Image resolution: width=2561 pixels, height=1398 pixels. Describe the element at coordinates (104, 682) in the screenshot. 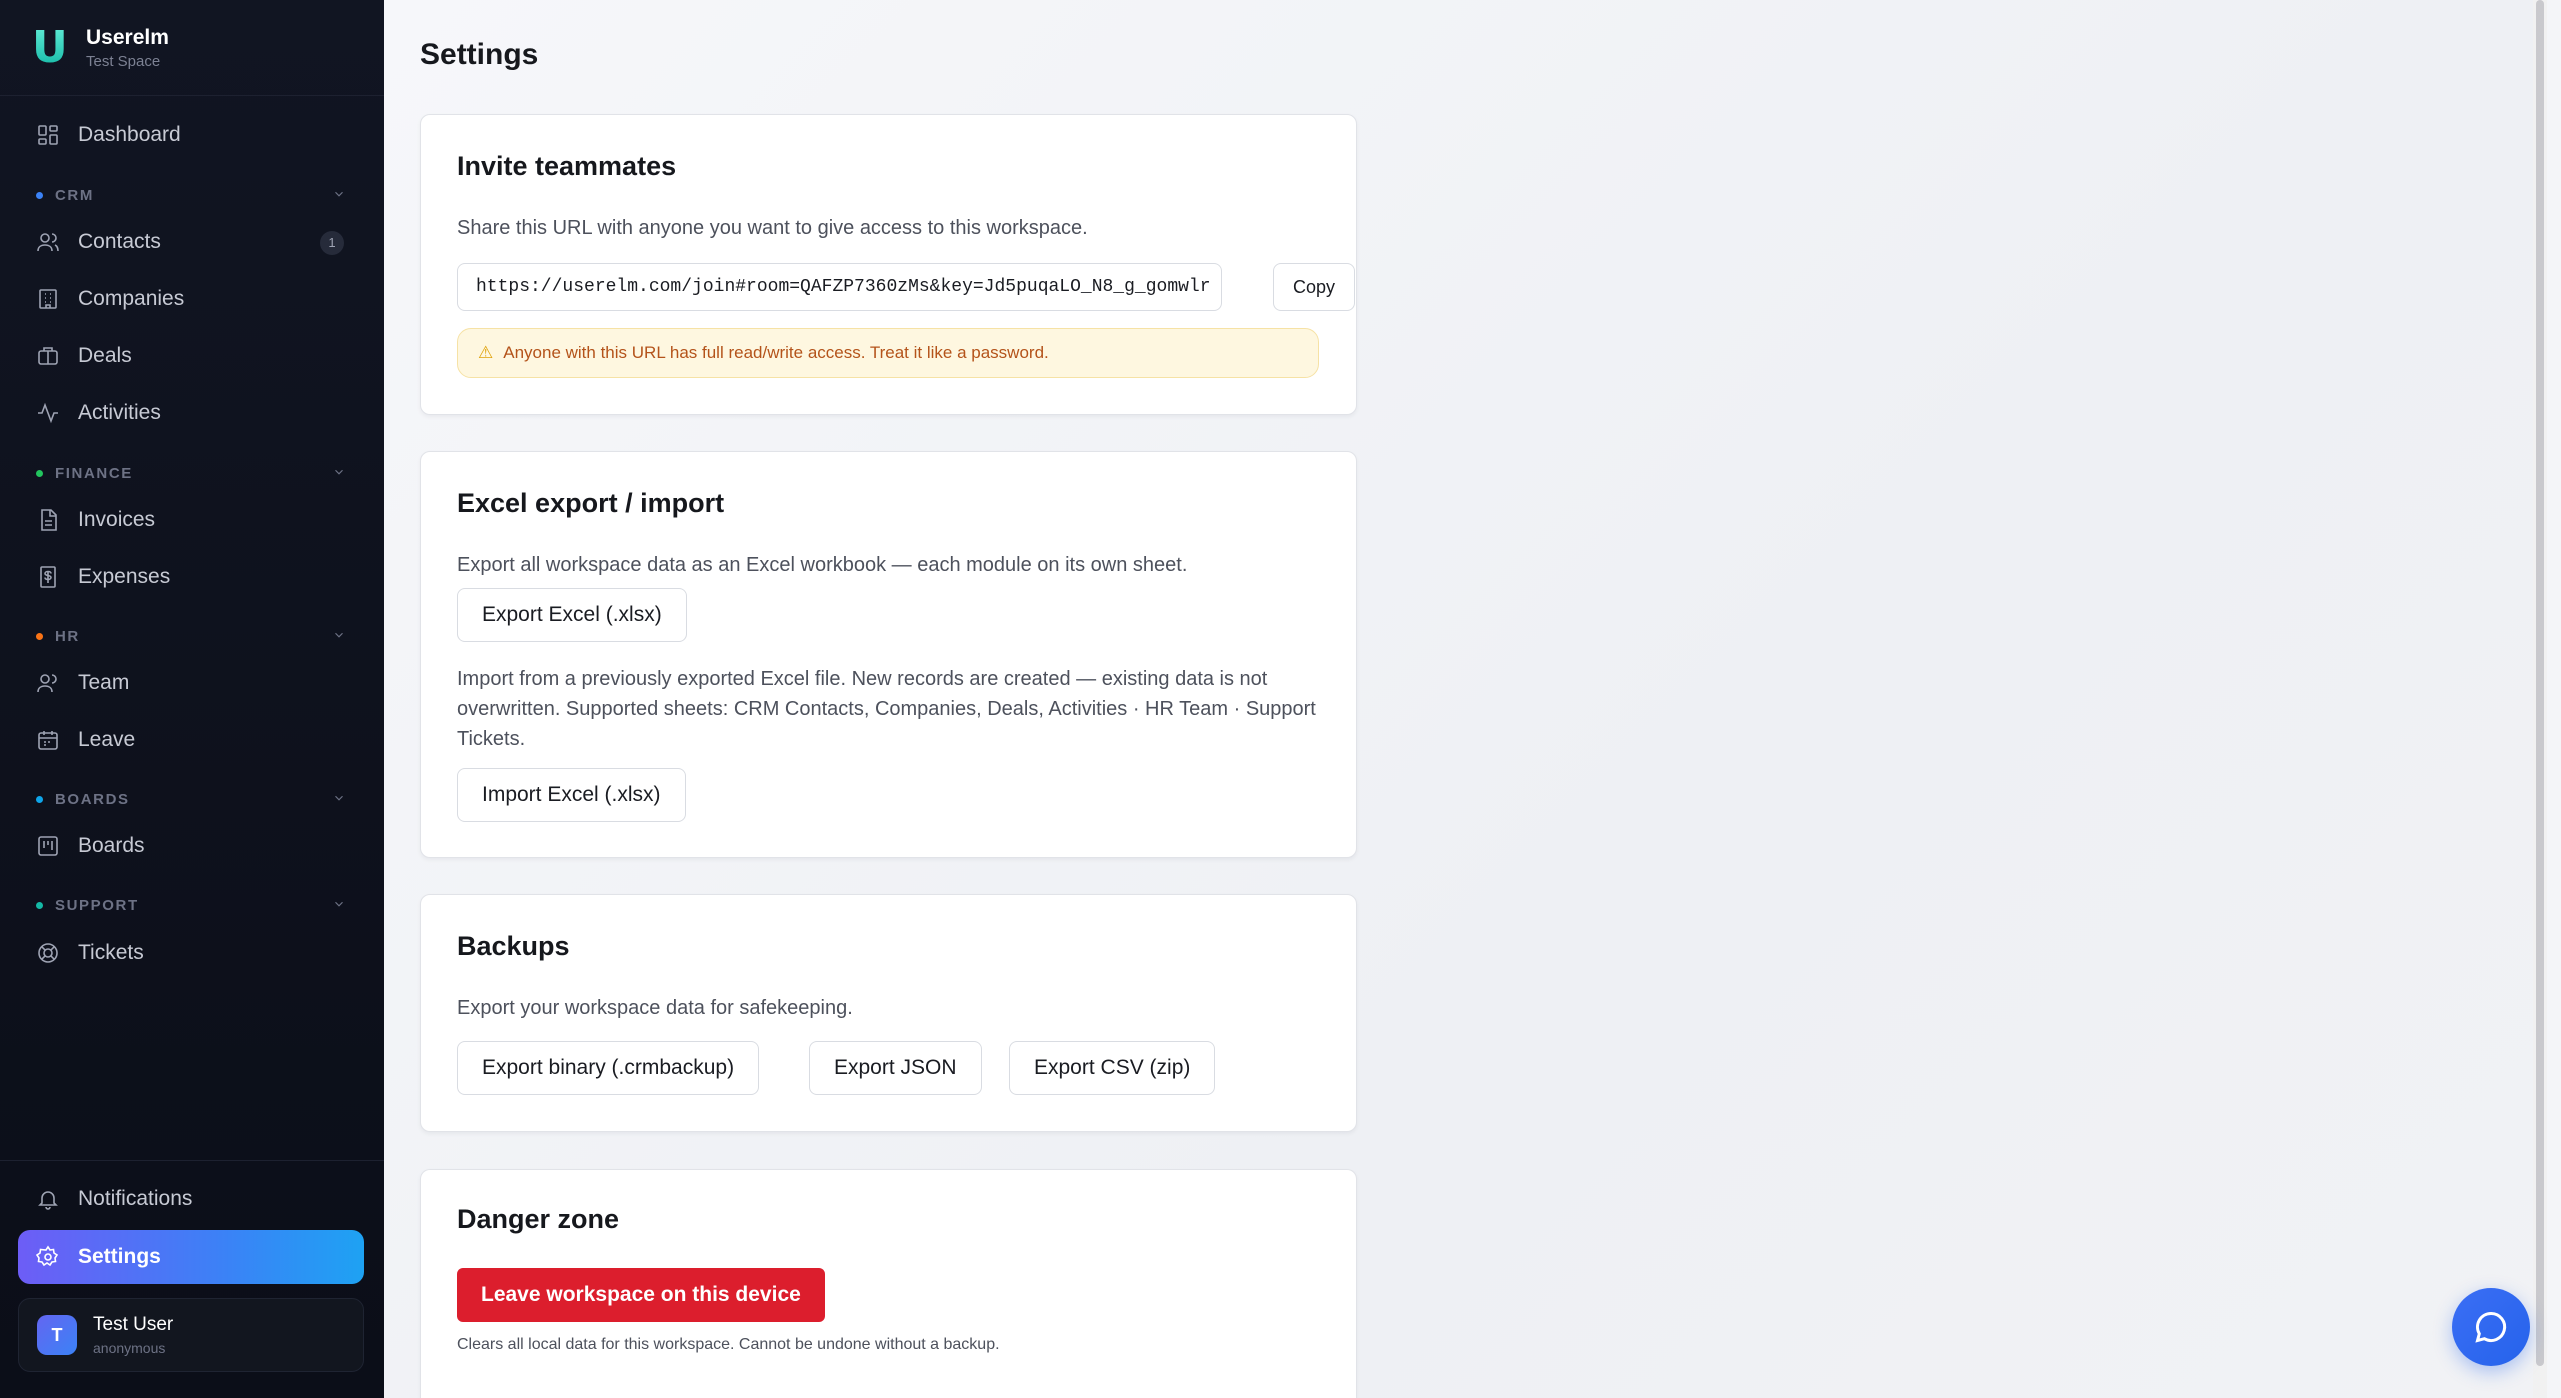

I see `sidebar-item-label: Team` at that location.